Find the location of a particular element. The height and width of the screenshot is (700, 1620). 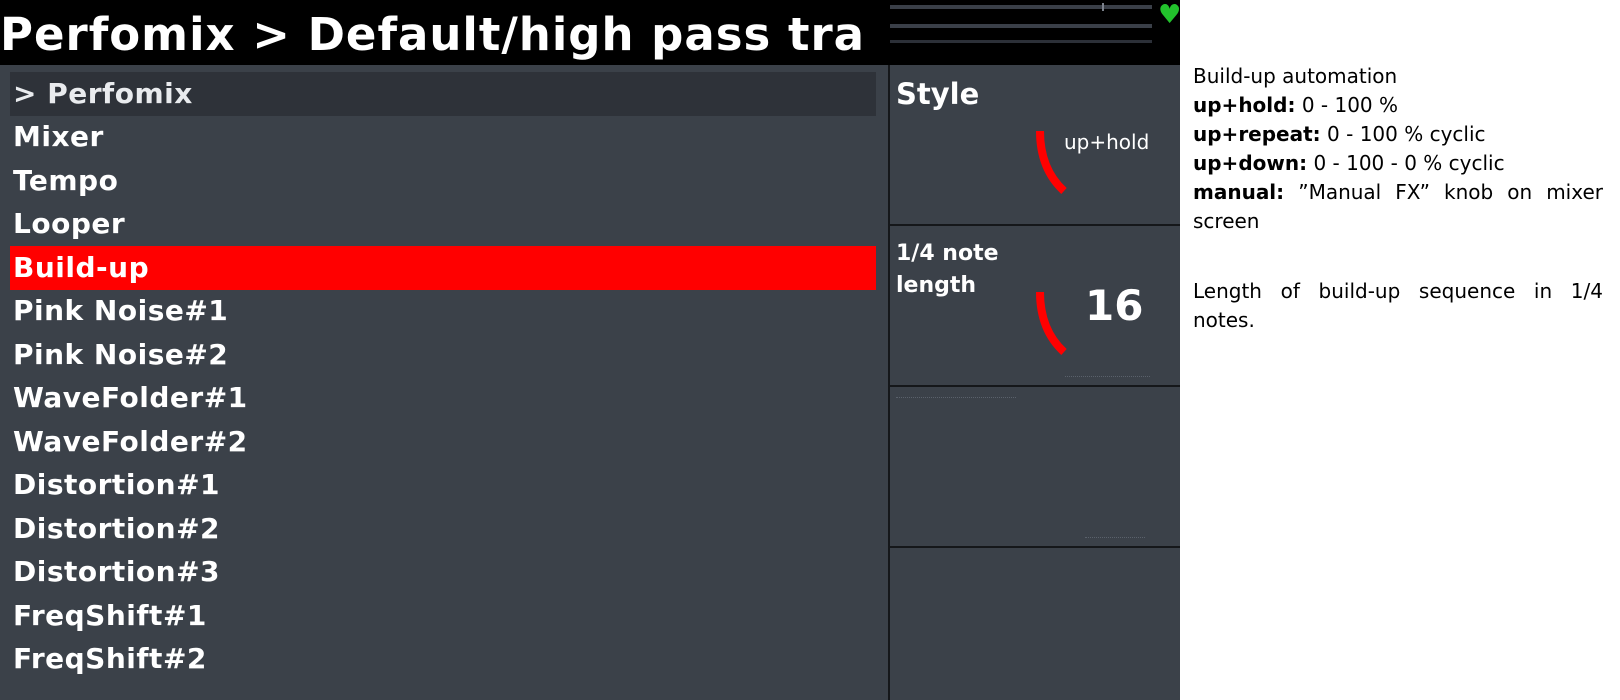

help-option-desc: 0 - 100 % cyclic is located at coordinates (1406, 134).